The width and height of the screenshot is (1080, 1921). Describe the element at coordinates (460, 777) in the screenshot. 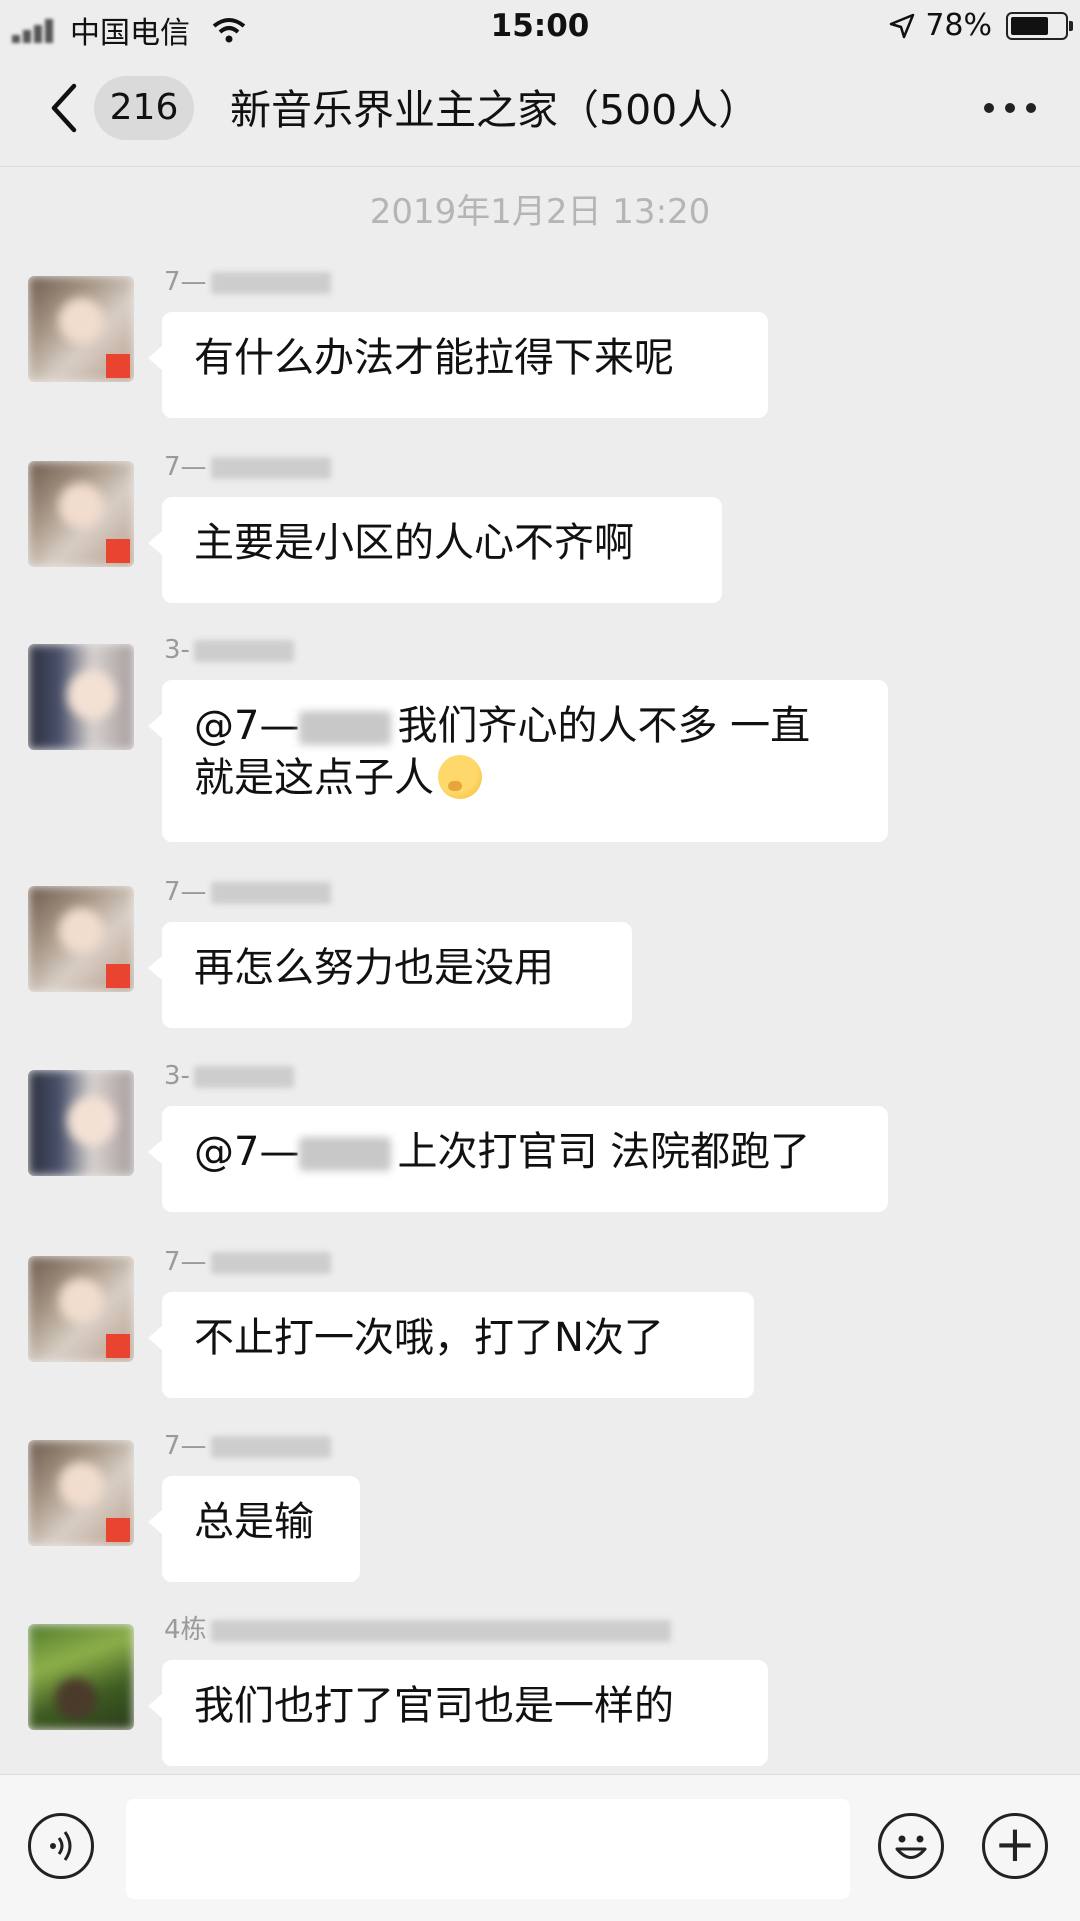

I see `thinking-face-emoji-icon` at that location.